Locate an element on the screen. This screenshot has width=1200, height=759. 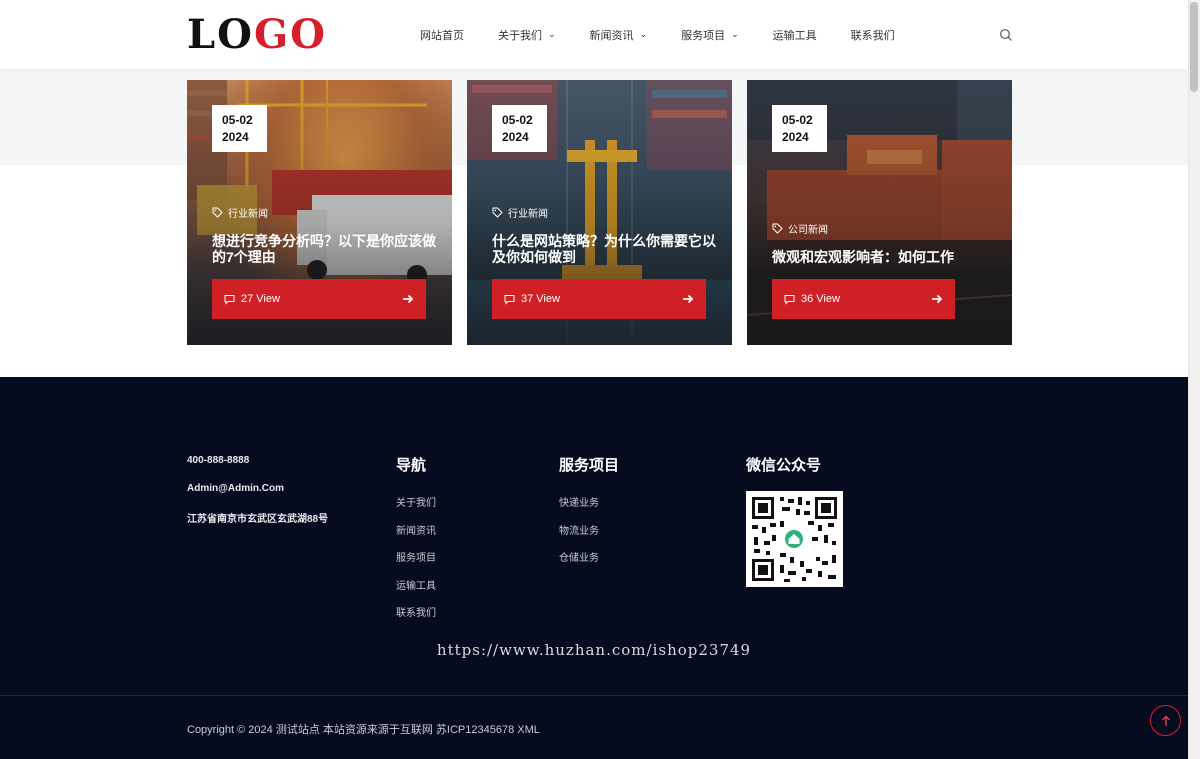
footer-link-transport: 运输工具 is located at coordinates (416, 584).